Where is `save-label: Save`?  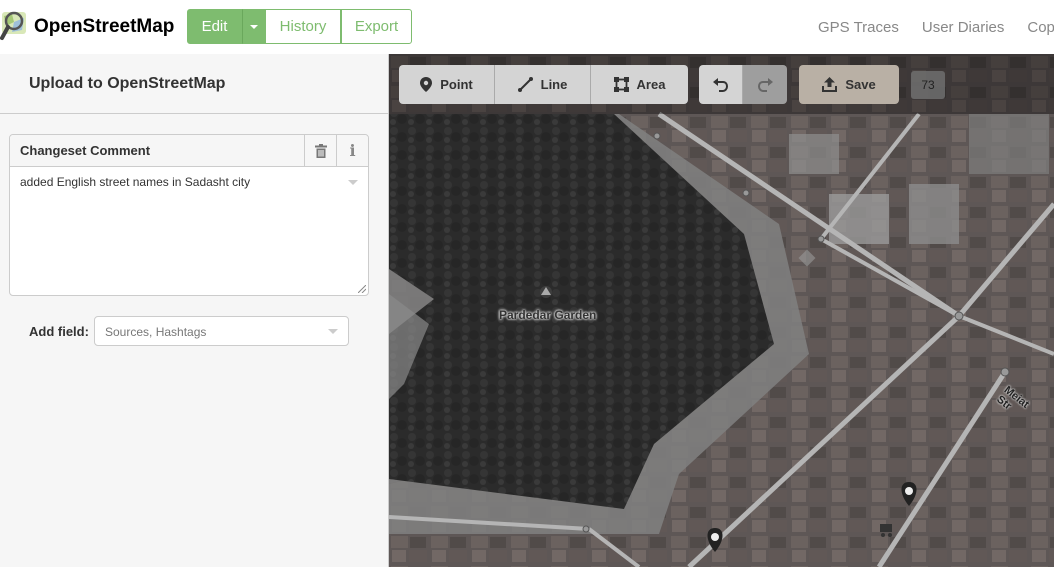 save-label: Save is located at coordinates (860, 84).